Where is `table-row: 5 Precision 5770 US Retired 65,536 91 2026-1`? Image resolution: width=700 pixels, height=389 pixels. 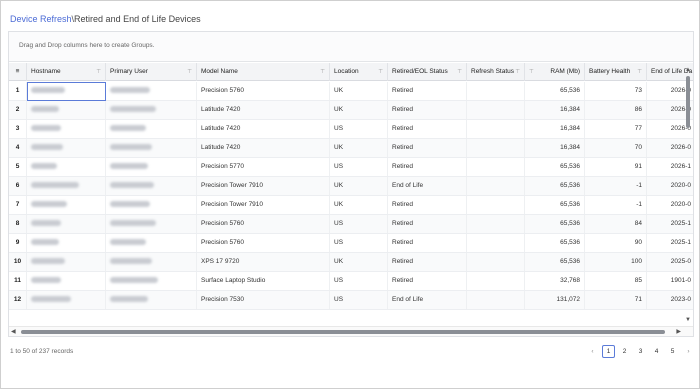 table-row: 5 Precision 5770 US Retired 65,536 91 2026-1 is located at coordinates (351, 167).